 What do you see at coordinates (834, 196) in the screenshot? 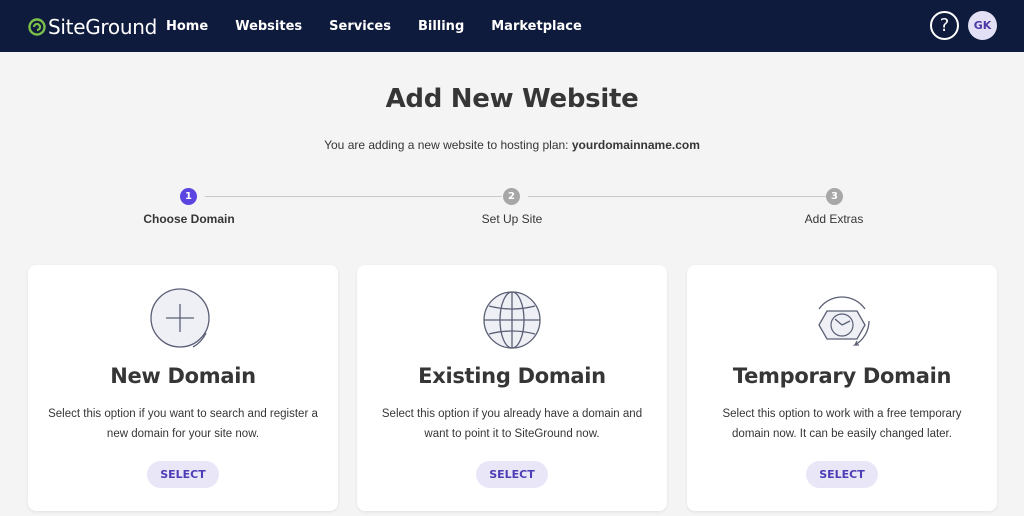
I see `step-3-indicator: 3` at bounding box center [834, 196].